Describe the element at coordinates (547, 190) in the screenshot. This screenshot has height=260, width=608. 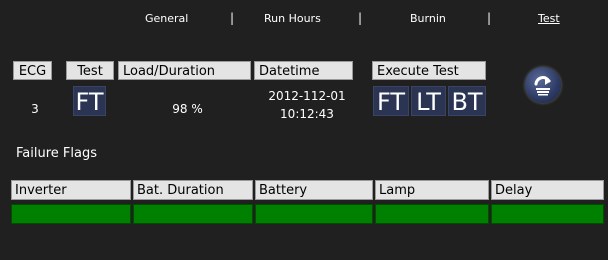
I see `flag-header-delay: Delay` at that location.